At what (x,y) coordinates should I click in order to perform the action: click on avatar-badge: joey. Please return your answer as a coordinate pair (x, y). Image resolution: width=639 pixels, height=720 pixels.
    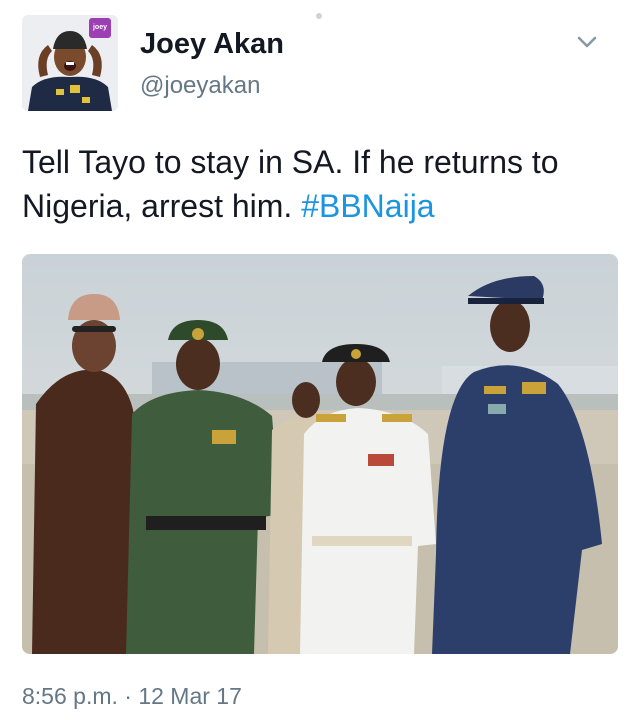
    Looking at the image, I should click on (100, 28).